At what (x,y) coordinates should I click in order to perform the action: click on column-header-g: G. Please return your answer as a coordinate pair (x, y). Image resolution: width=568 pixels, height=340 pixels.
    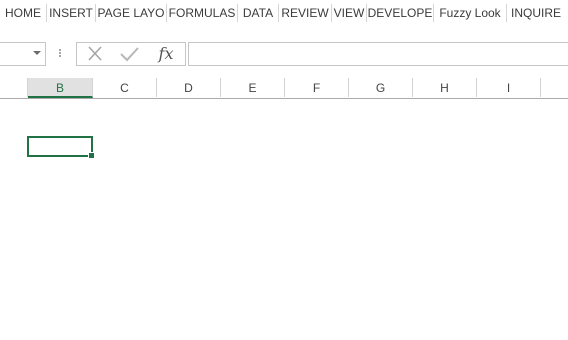
    Looking at the image, I should click on (381, 87).